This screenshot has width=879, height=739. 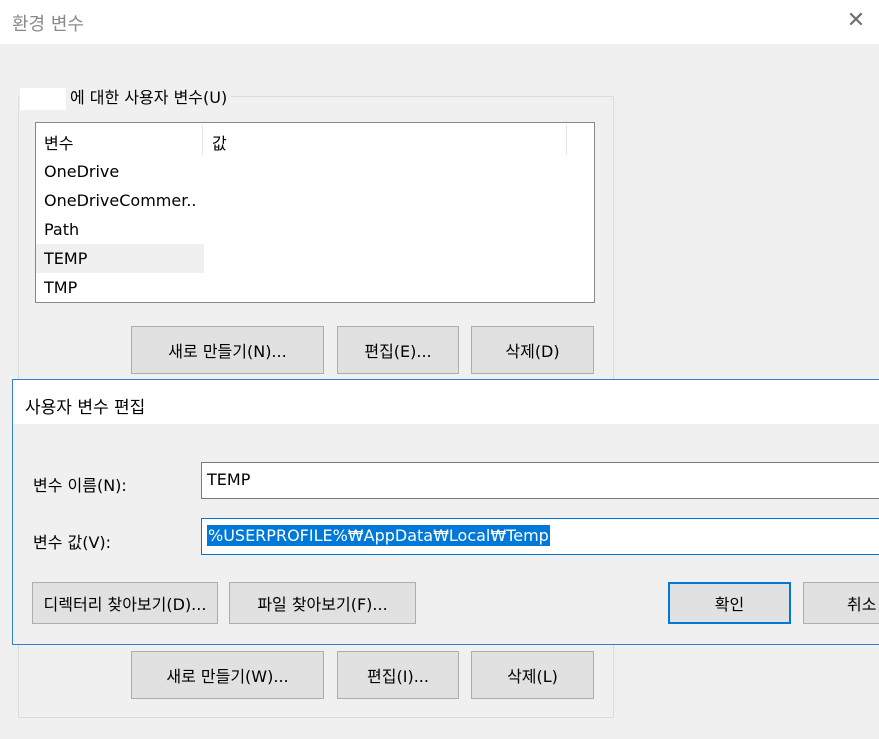 I want to click on delete-system-variable-button: 삭제(L), so click(x=532, y=675).